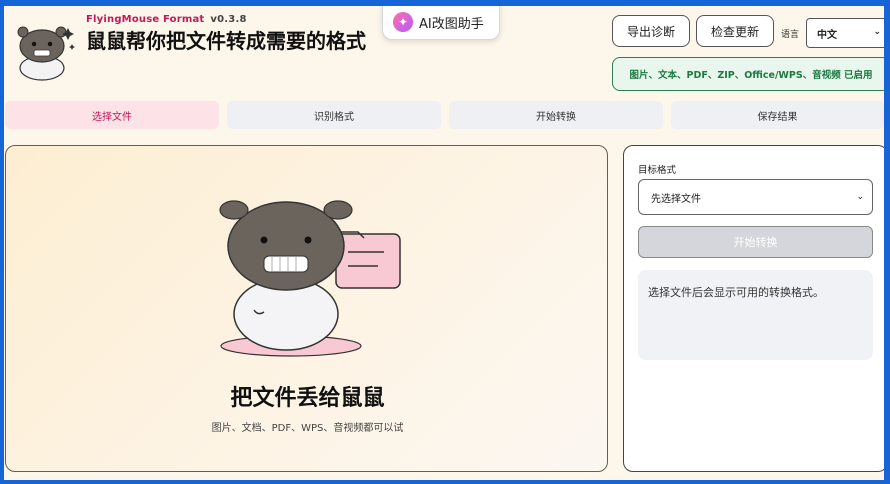  Describe the element at coordinates (755, 197) in the screenshot. I see `target-format-select: 先选择文件 ⌄` at that location.